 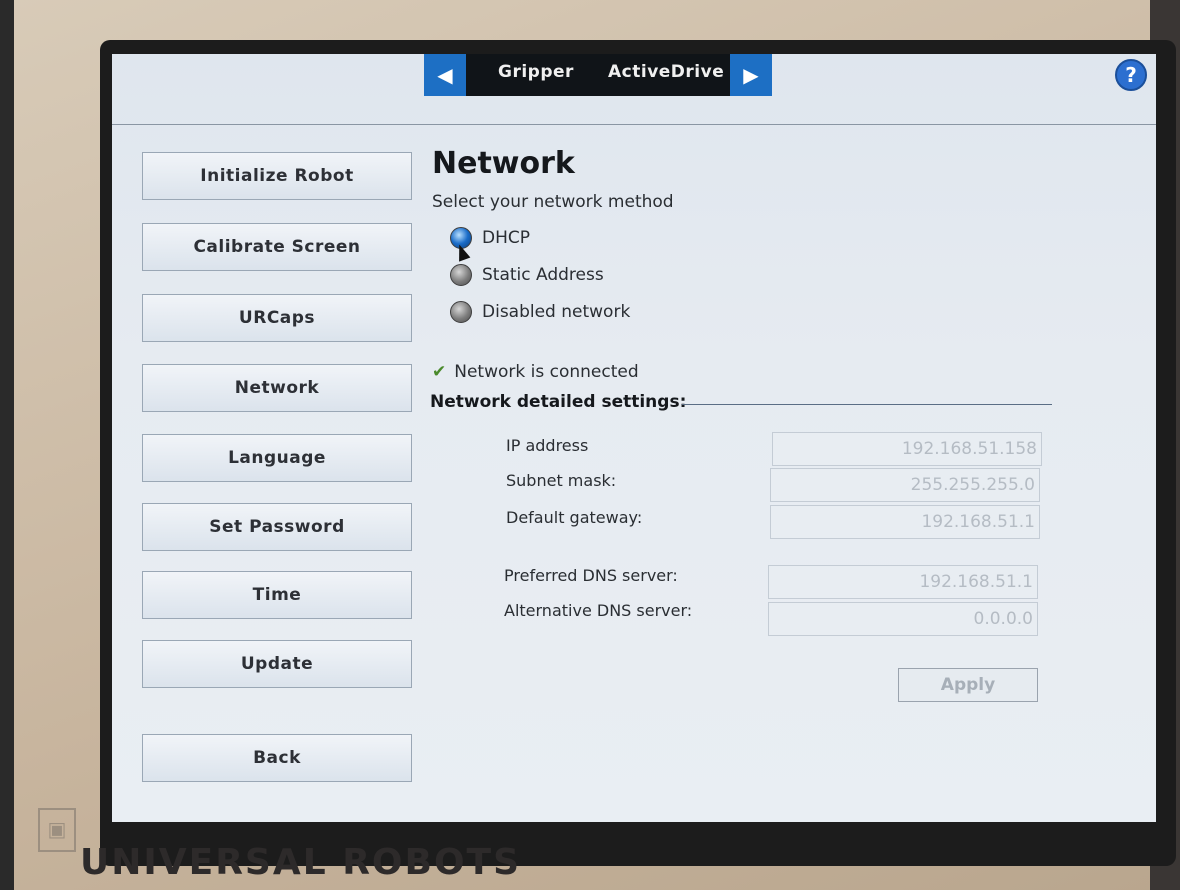 I want to click on back-button: Back, so click(x=277, y=758).